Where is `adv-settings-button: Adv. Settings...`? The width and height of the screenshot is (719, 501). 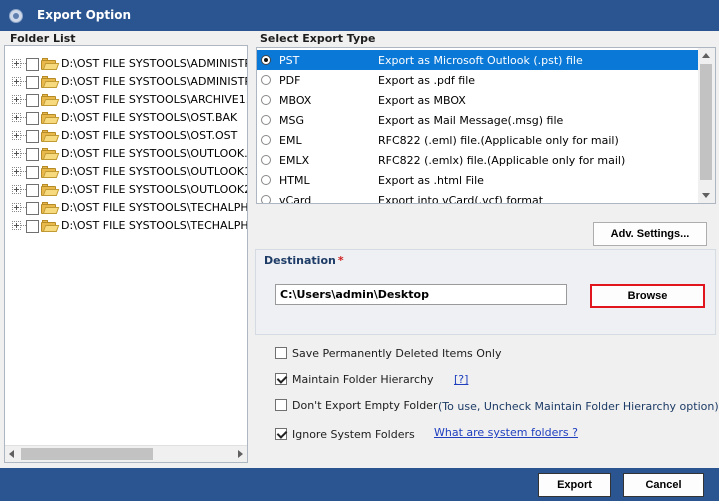
adv-settings-button: Adv. Settings... is located at coordinates (650, 234).